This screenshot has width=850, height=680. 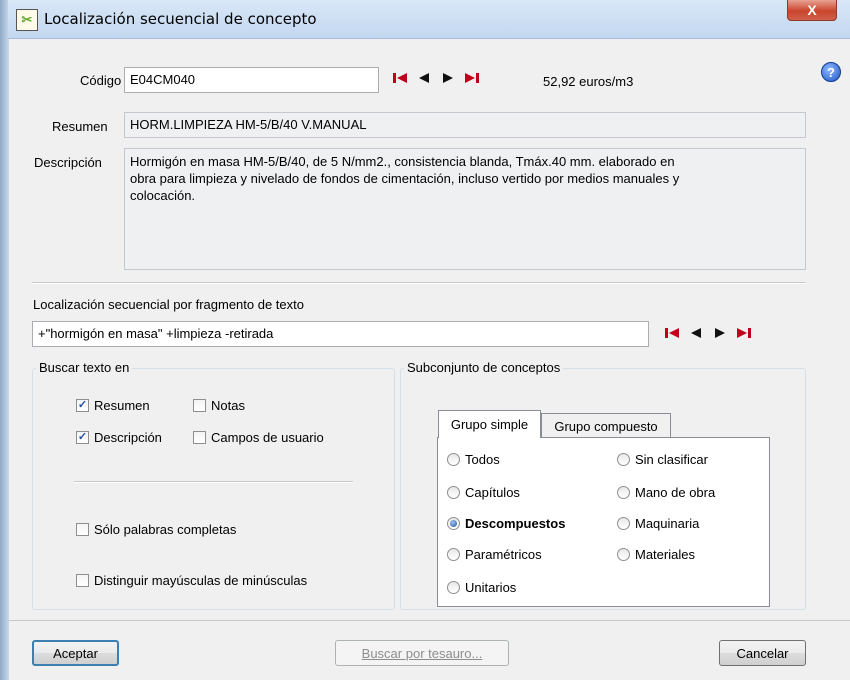 I want to click on descripcion-checkbox: ✓ Descripción, so click(x=119, y=437).